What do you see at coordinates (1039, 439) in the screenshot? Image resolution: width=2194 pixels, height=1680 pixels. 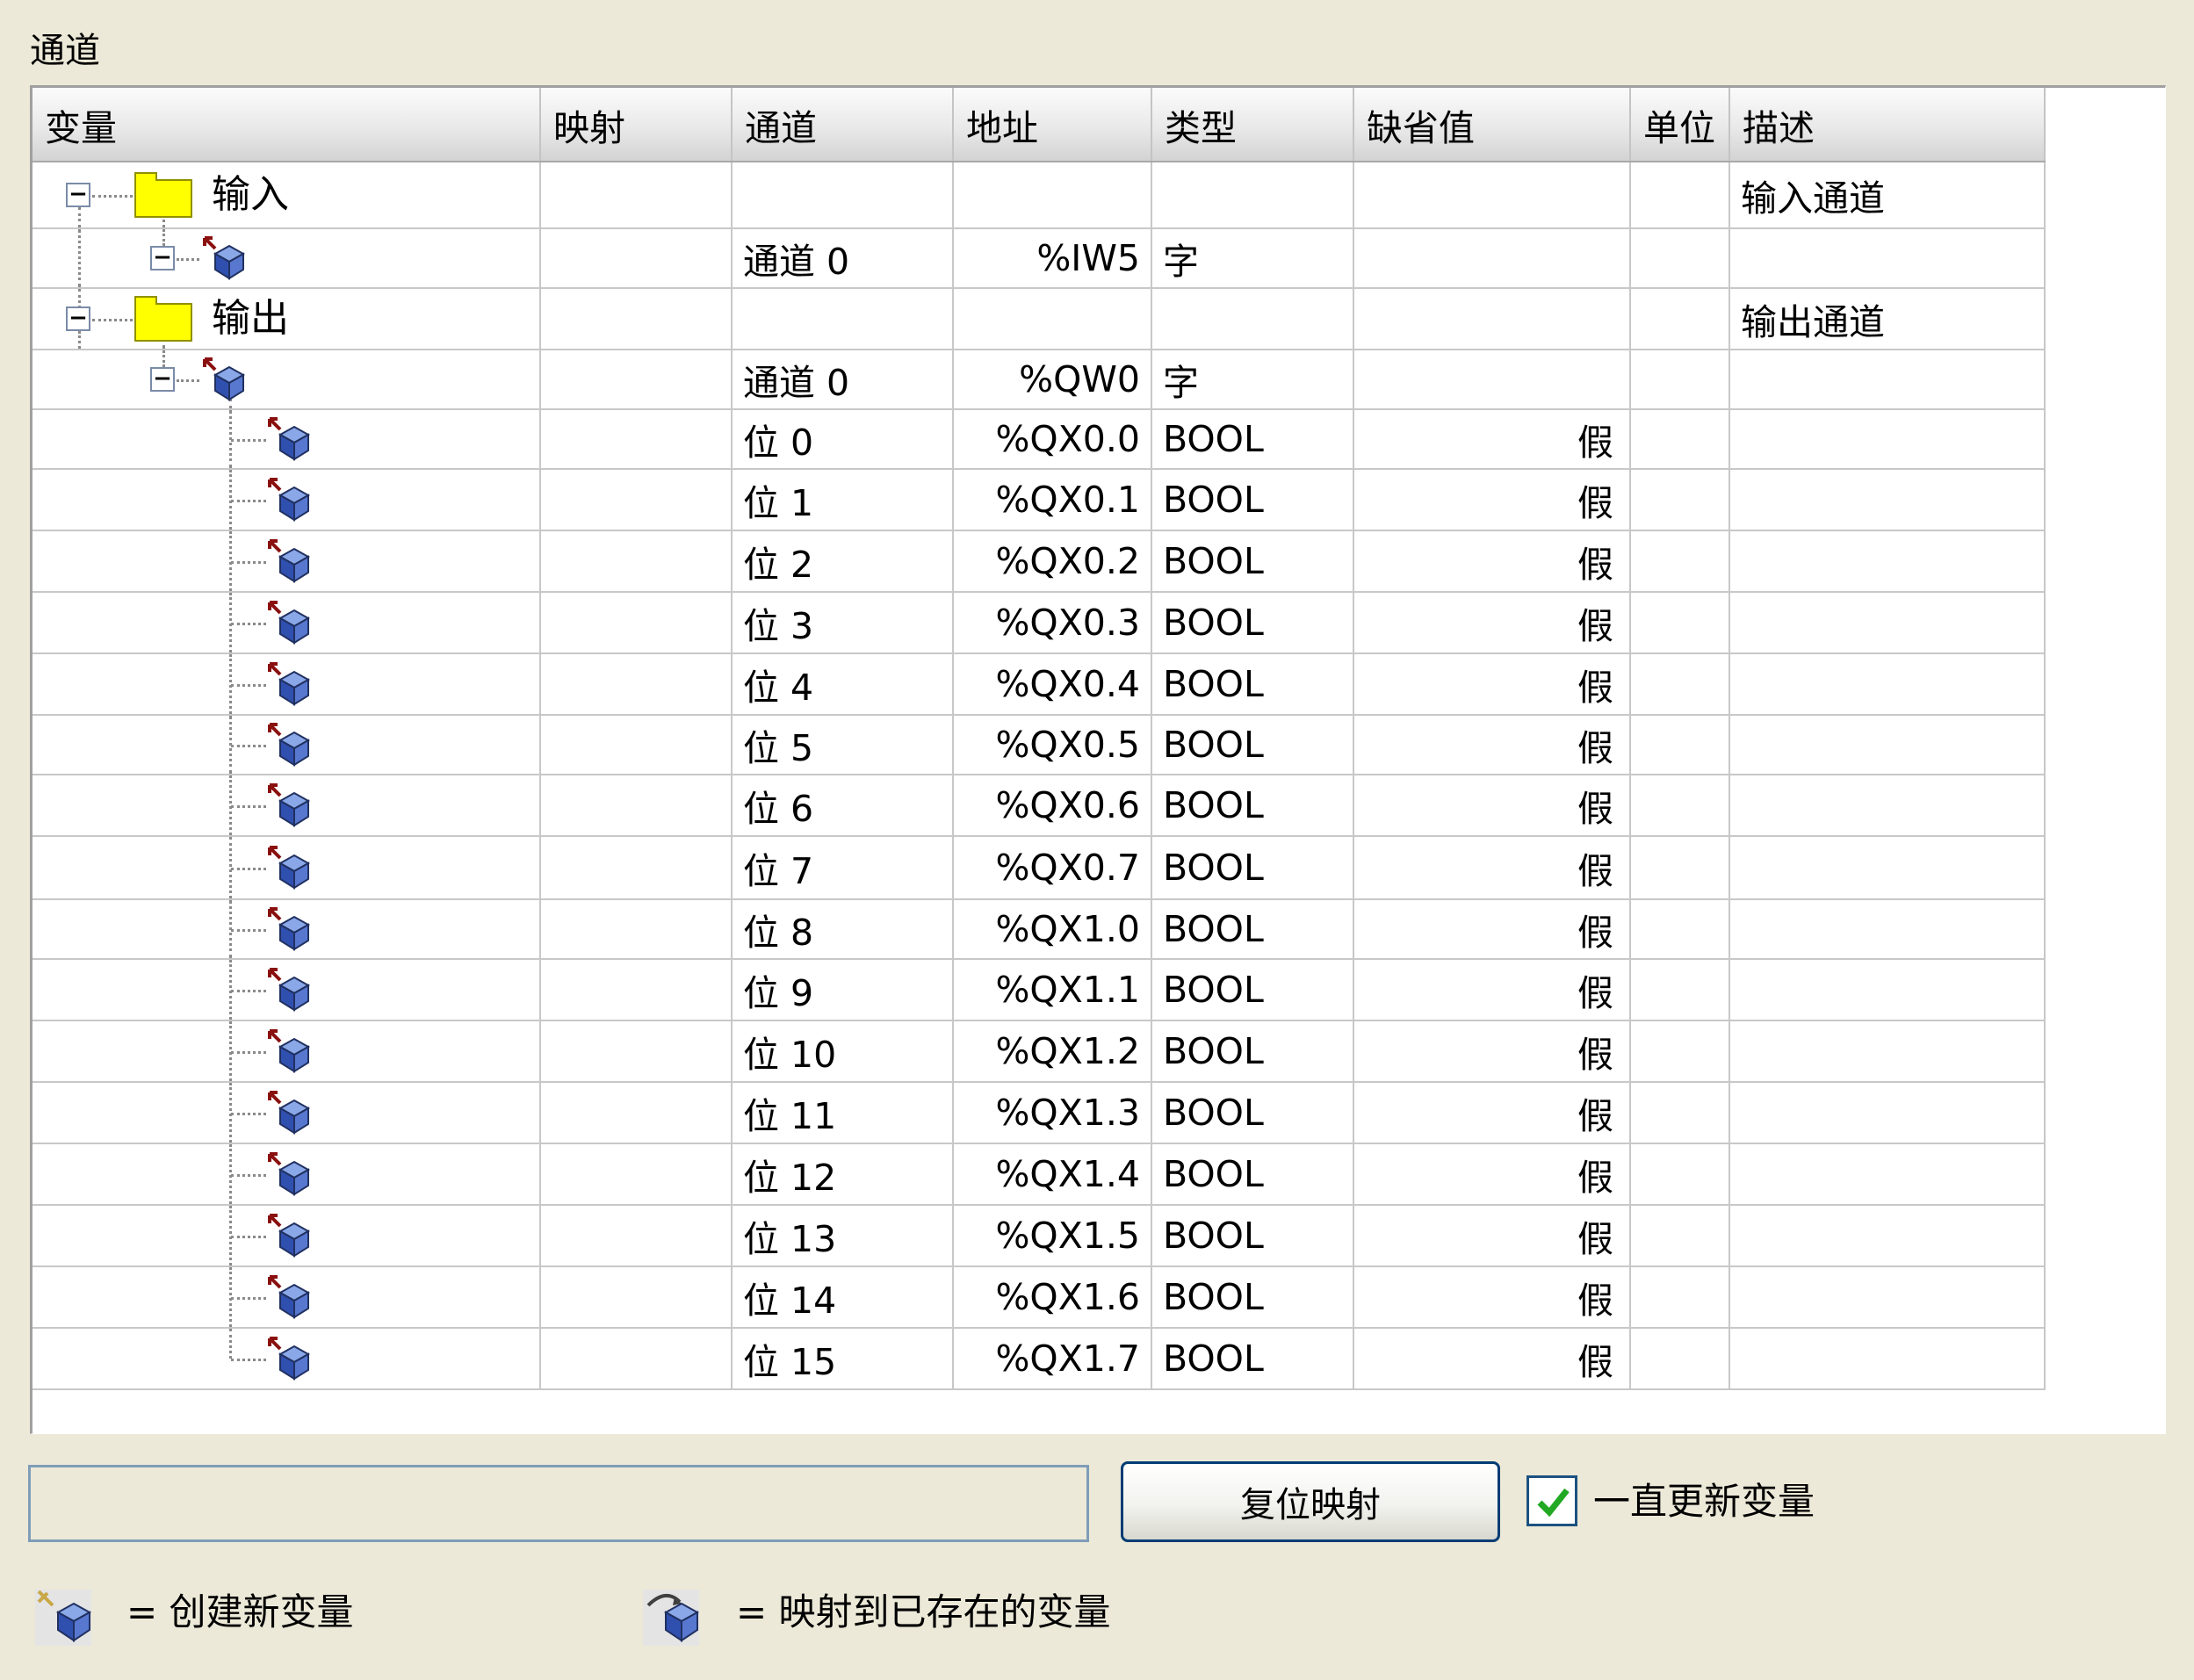 I see `table-row: 位 0 %QX0.0 BOOL 假` at bounding box center [1039, 439].